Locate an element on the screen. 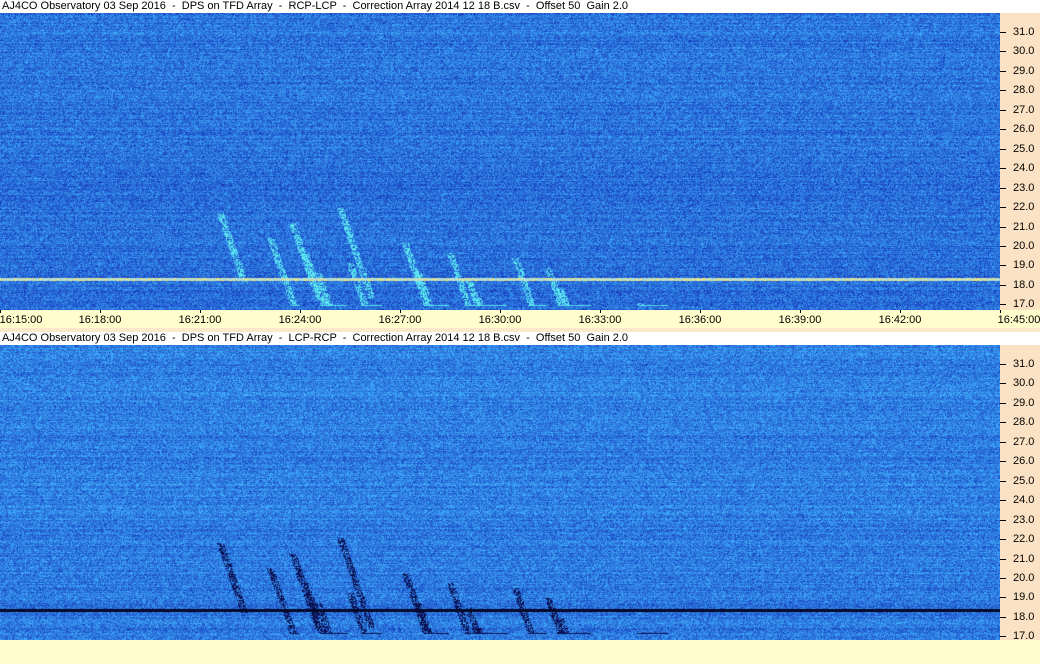 The width and height of the screenshot is (1040, 664). time-tick-label: 16:15:00 is located at coordinates (21, 320).